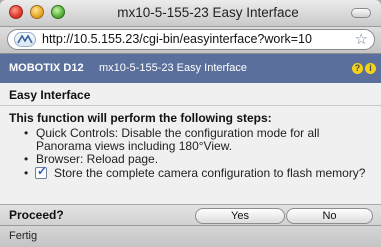  I want to click on toolbar-toggle-button, so click(361, 13).